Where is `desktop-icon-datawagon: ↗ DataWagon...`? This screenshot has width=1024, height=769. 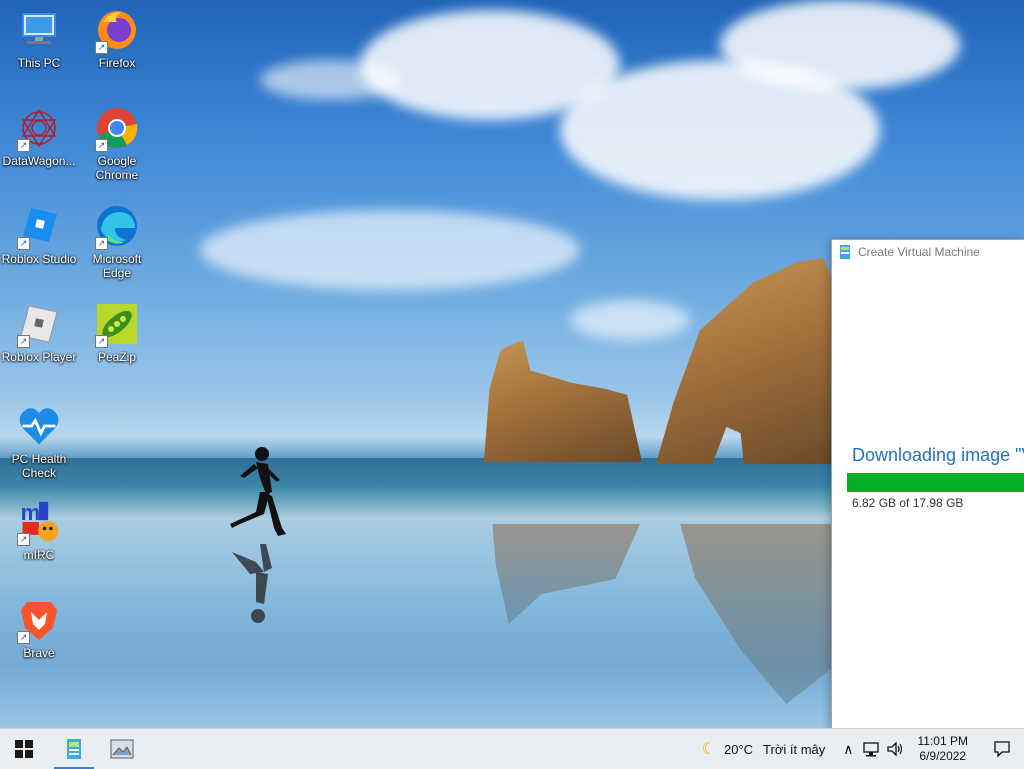
desktop-icon-datawagon: ↗ DataWagon... is located at coordinates (39, 151).